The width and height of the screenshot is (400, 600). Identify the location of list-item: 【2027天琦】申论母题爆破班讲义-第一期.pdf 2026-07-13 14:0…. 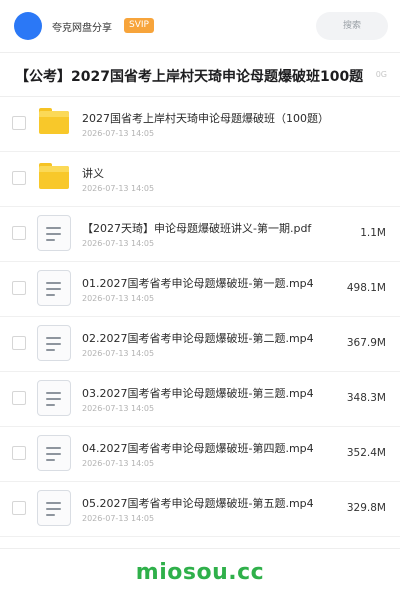
(200, 234).